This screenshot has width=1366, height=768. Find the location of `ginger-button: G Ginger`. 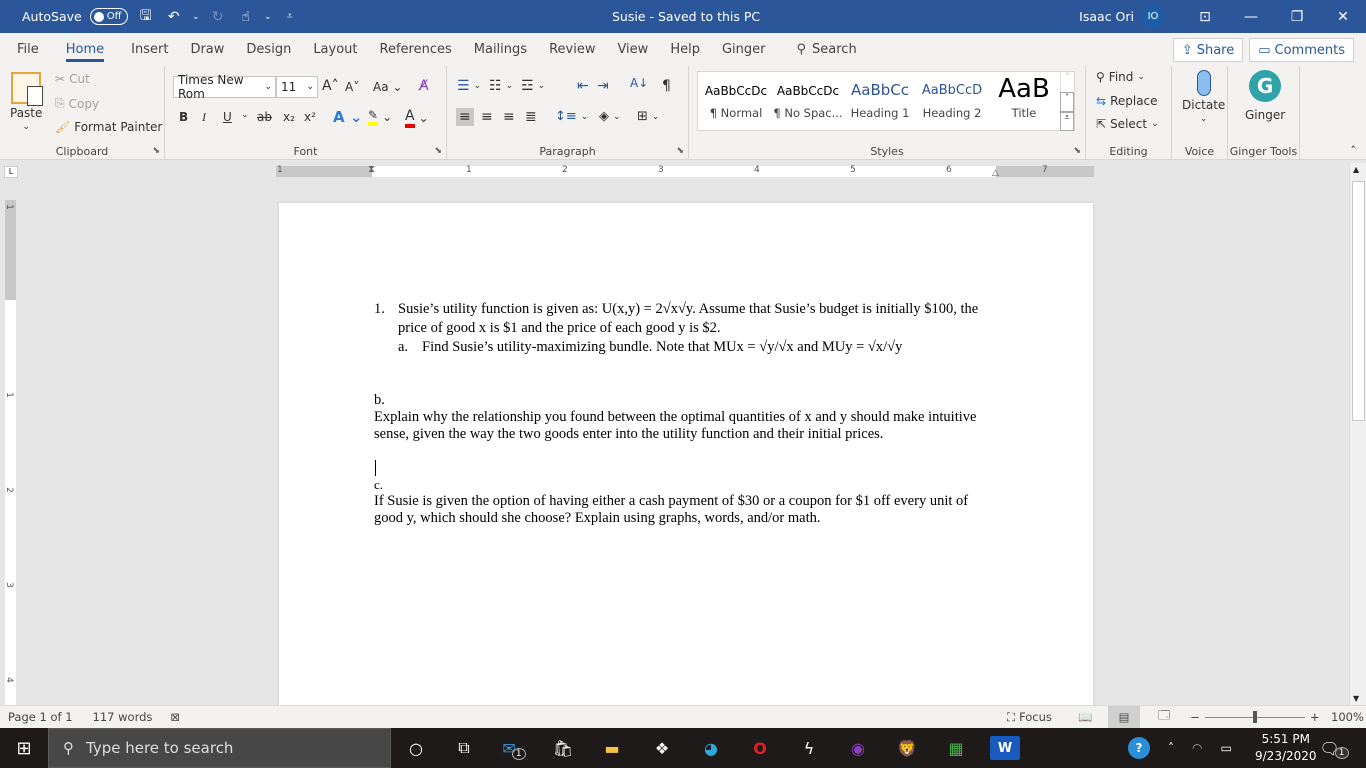

ginger-button: G Ginger is located at coordinates (1265, 96).